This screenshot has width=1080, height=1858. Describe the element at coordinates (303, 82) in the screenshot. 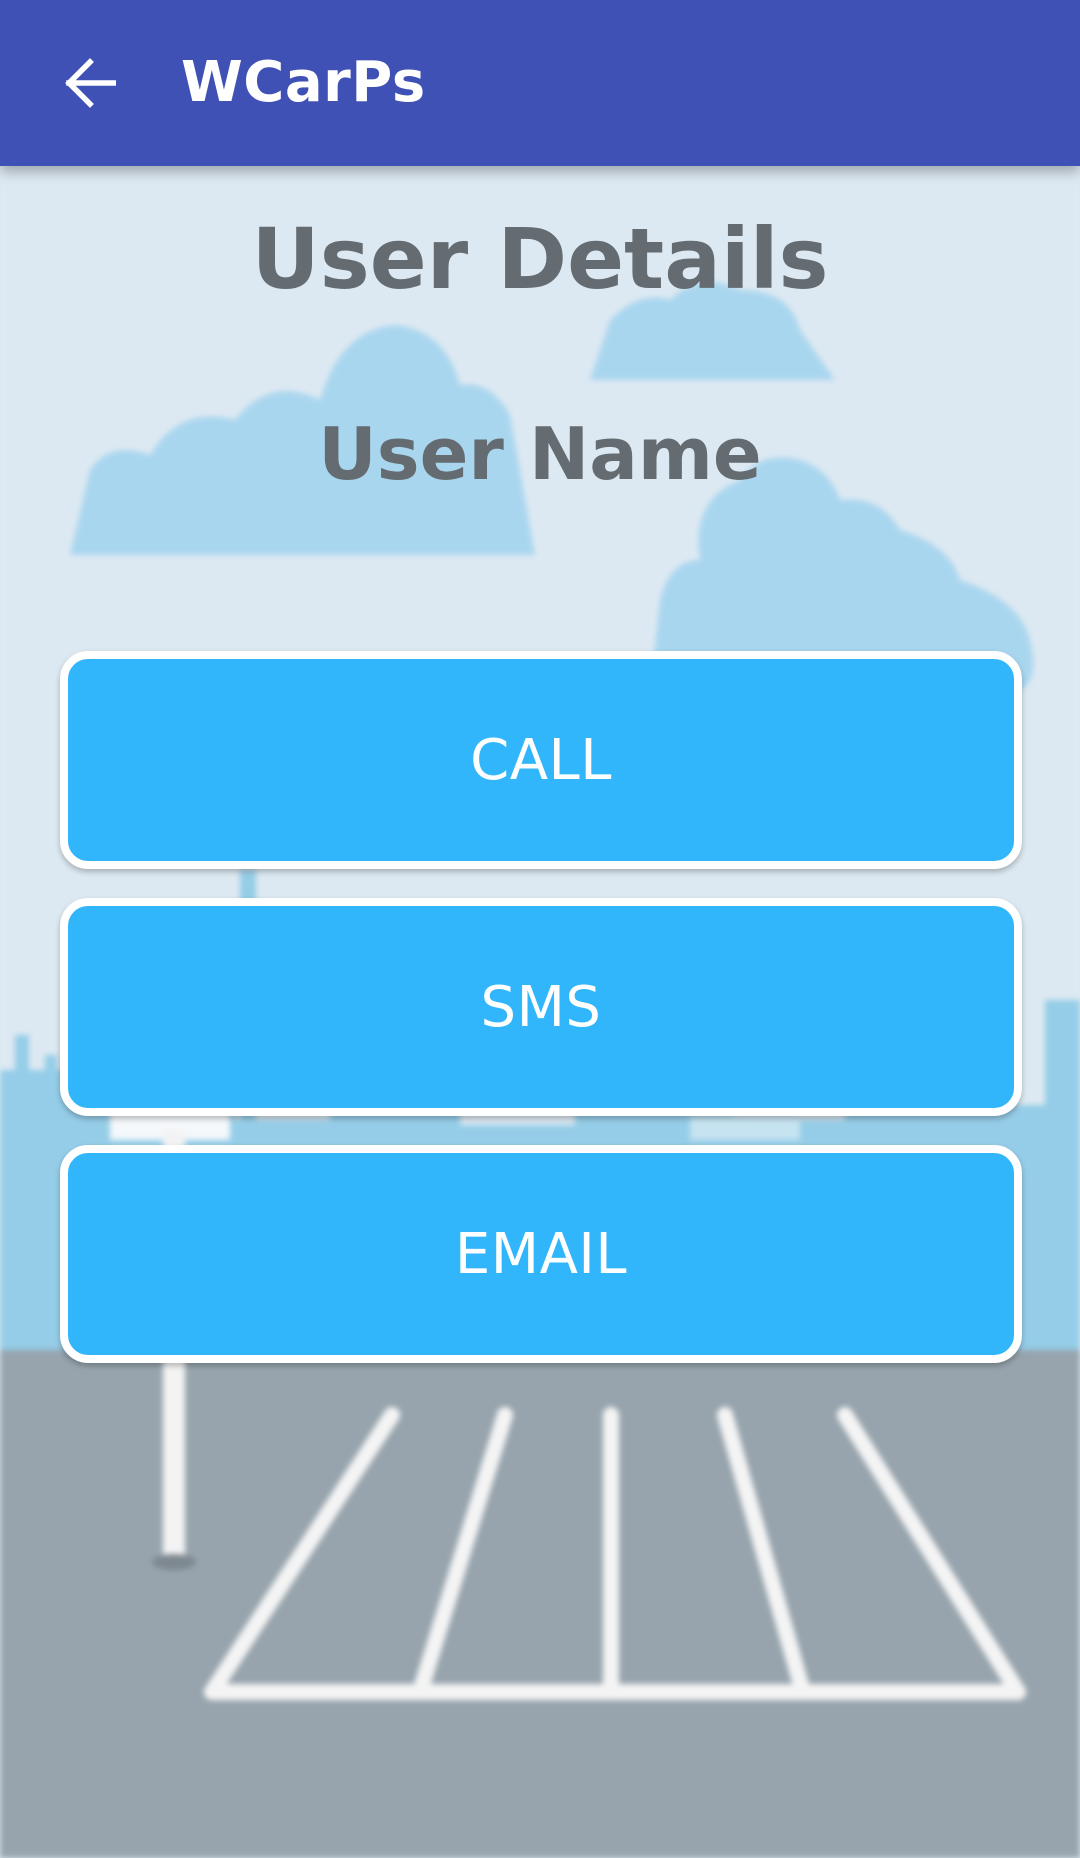

I see `app-title: WCarPs` at that location.